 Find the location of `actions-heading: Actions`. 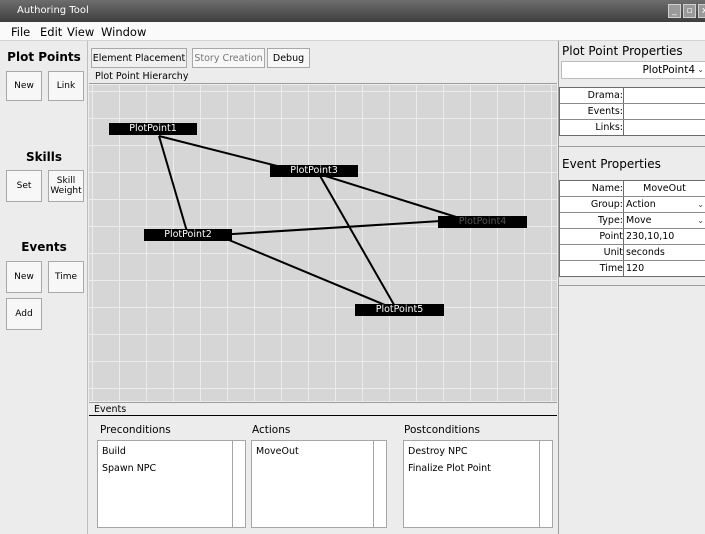

actions-heading: Actions is located at coordinates (271, 430).